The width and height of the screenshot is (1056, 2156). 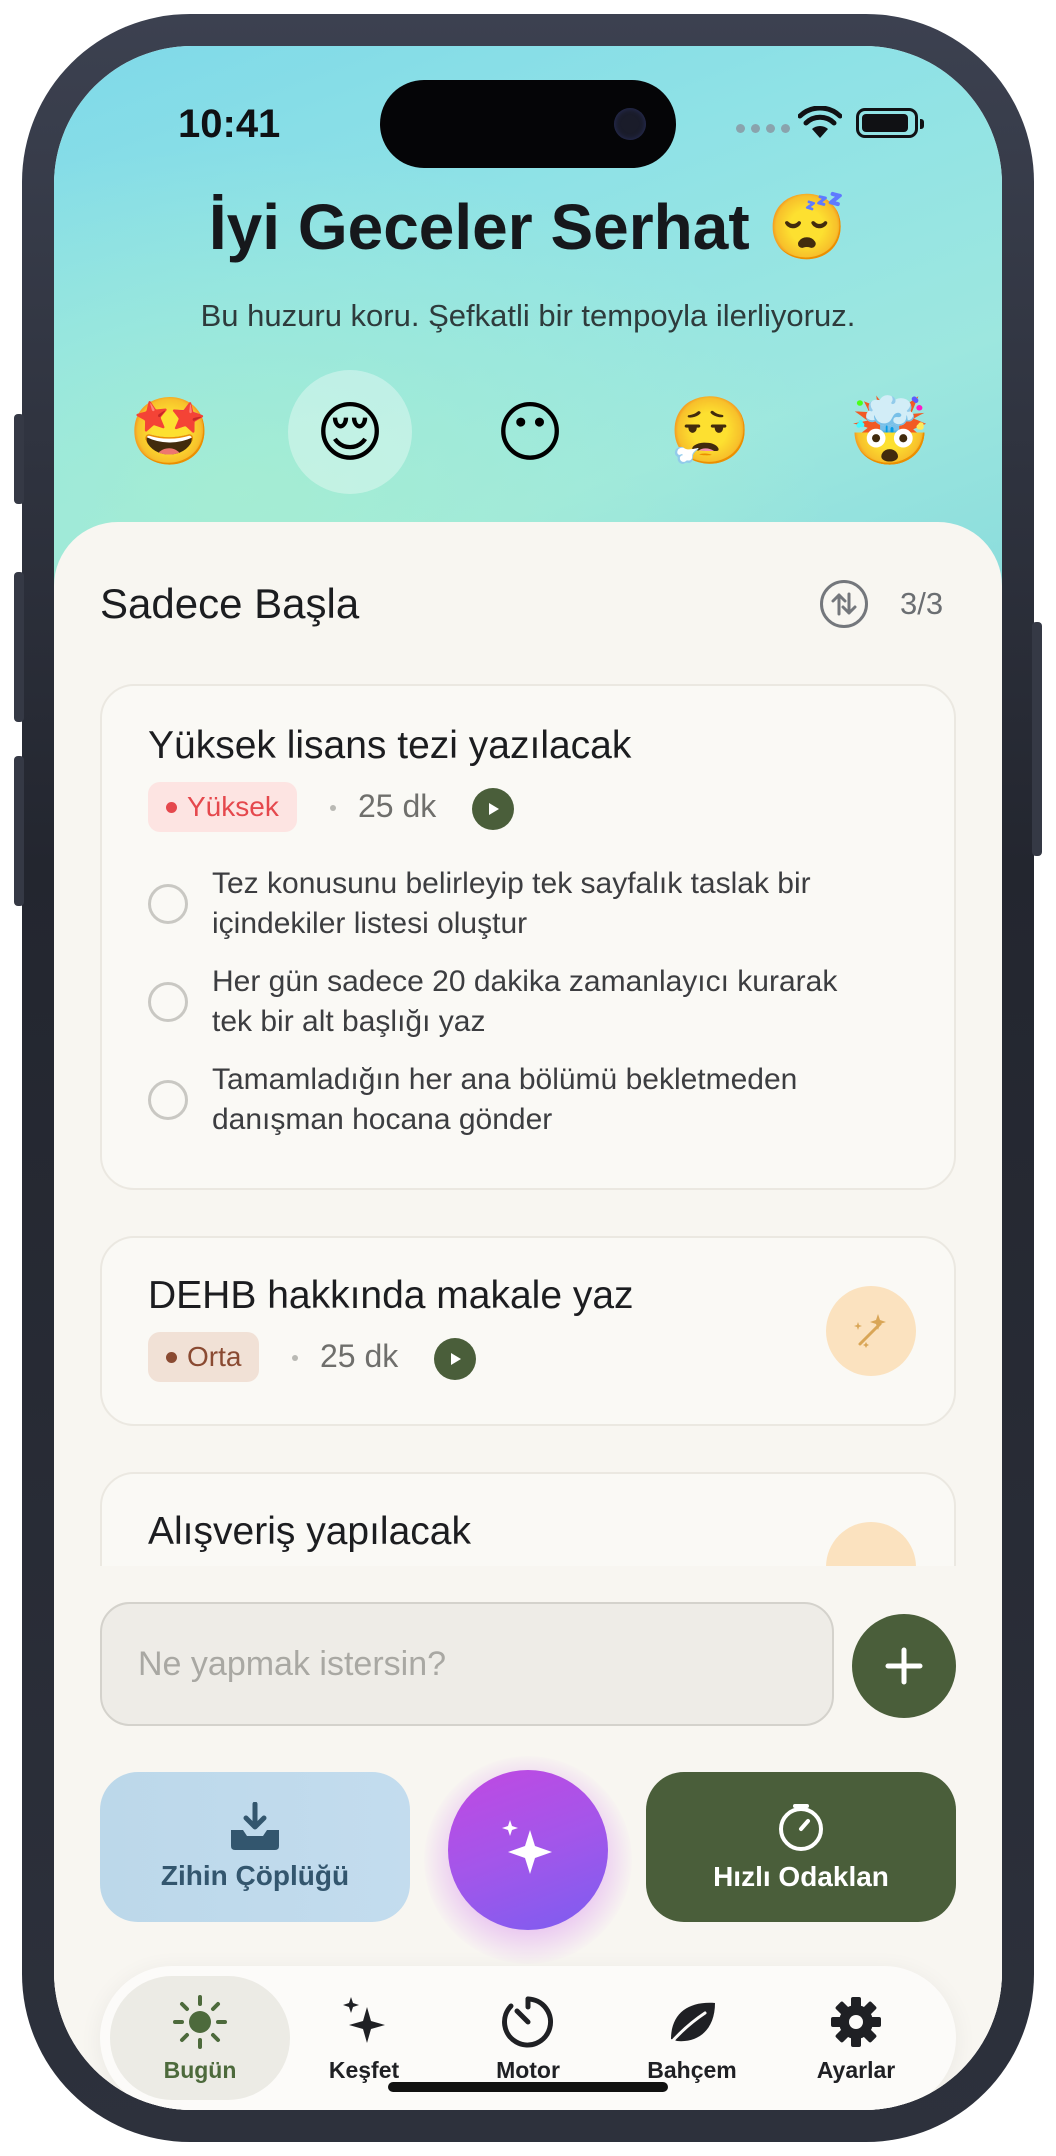 What do you see at coordinates (820, 122) in the screenshot?
I see `wifi-icon` at bounding box center [820, 122].